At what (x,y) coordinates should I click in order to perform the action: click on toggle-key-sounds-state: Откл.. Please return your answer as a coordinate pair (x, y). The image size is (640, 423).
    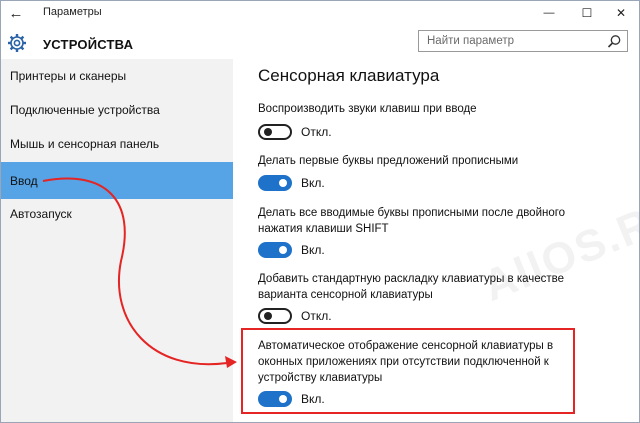
    Looking at the image, I should click on (316, 132).